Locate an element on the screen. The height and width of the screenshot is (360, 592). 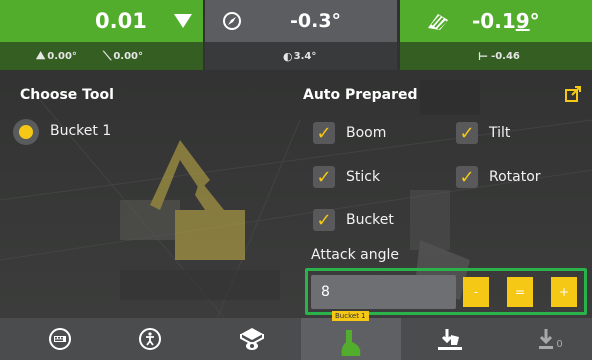
rotation-value: 3.4° is located at coordinates (305, 56).